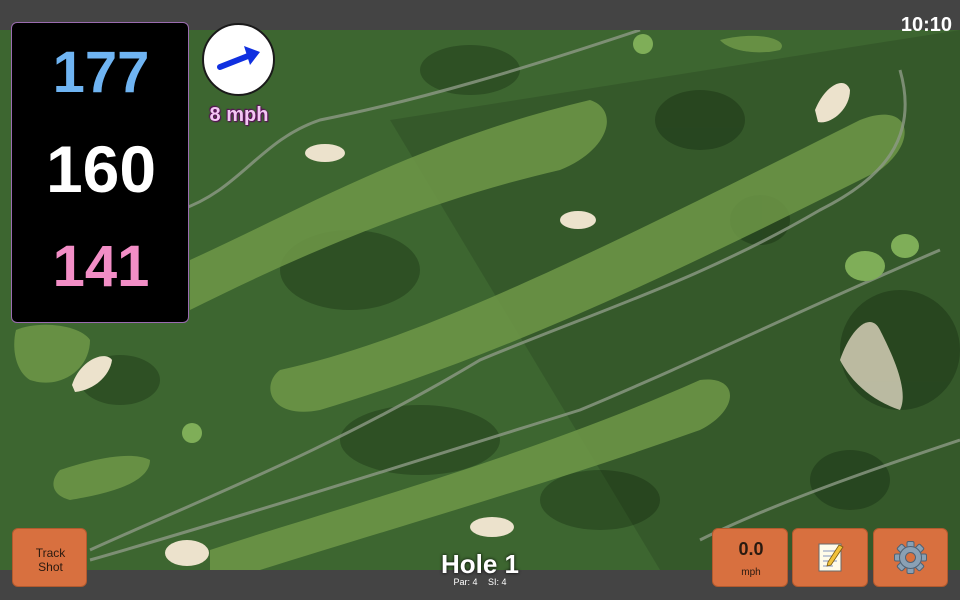  What do you see at coordinates (926, 25) in the screenshot?
I see `clock-time: 10:10` at bounding box center [926, 25].